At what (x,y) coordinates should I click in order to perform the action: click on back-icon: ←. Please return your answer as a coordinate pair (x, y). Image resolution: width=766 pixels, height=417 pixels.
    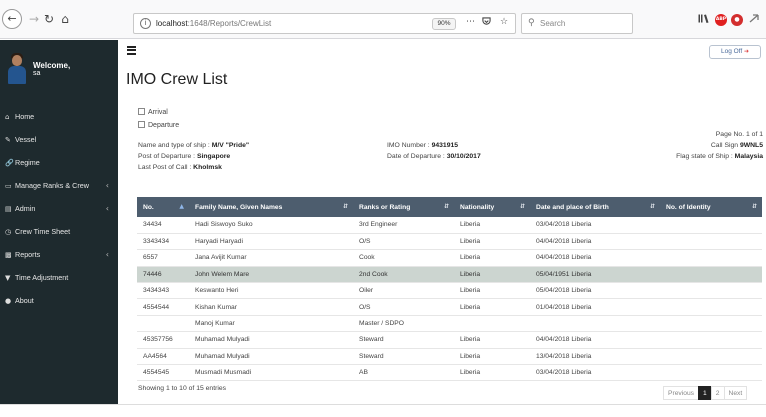
    Looking at the image, I should click on (12, 19).